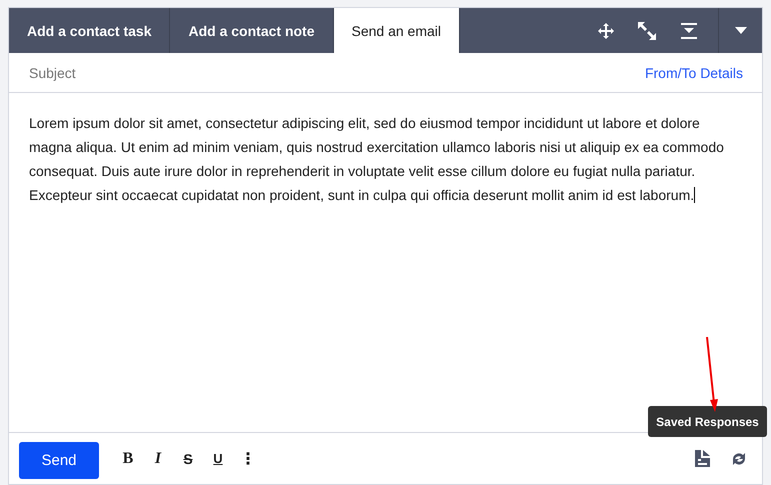 This screenshot has height=485, width=771. I want to click on caret-icon, so click(741, 30).